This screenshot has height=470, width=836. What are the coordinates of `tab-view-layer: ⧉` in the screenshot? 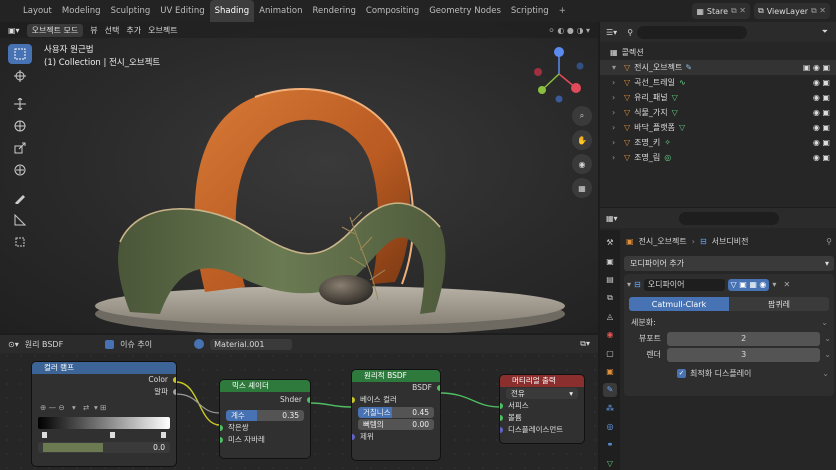 It's located at (610, 297).